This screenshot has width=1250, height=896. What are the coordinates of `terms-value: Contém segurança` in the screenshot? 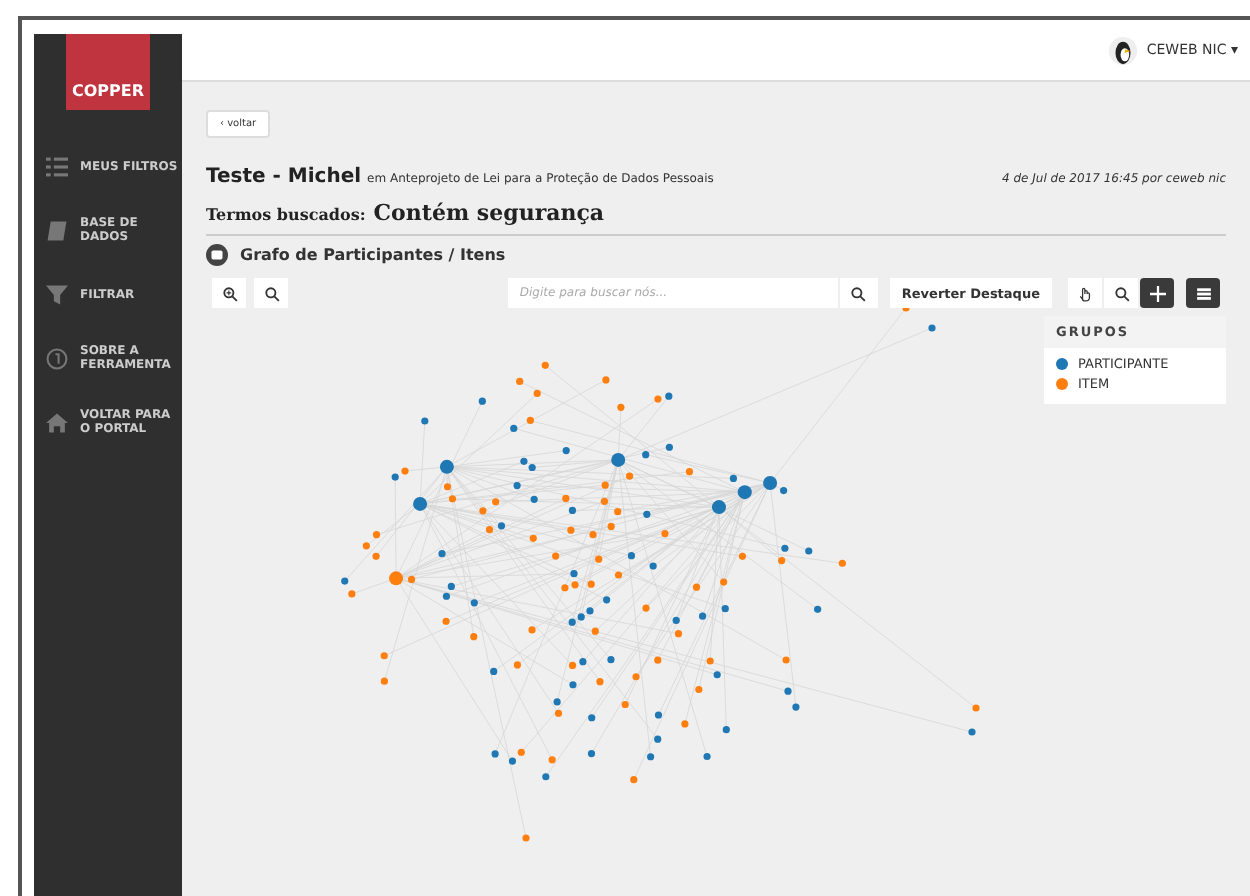 It's located at (489, 213).